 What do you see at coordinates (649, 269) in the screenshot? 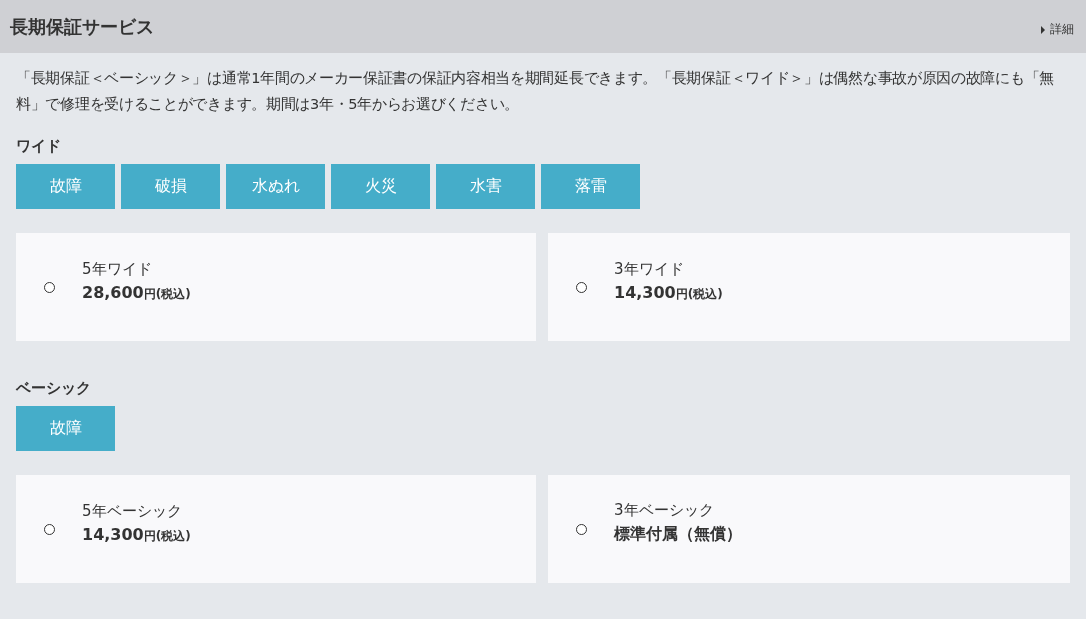
I see `plan-name: 3年ワイド` at bounding box center [649, 269].